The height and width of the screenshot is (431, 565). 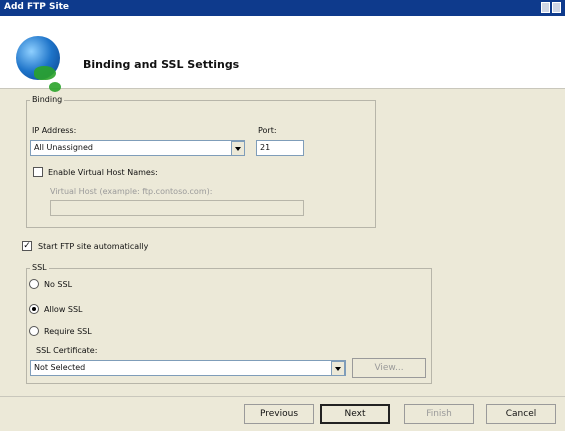 What do you see at coordinates (103, 172) in the screenshot?
I see `enable-virtual-host-label: Enable Virtual Host Names:` at bounding box center [103, 172].